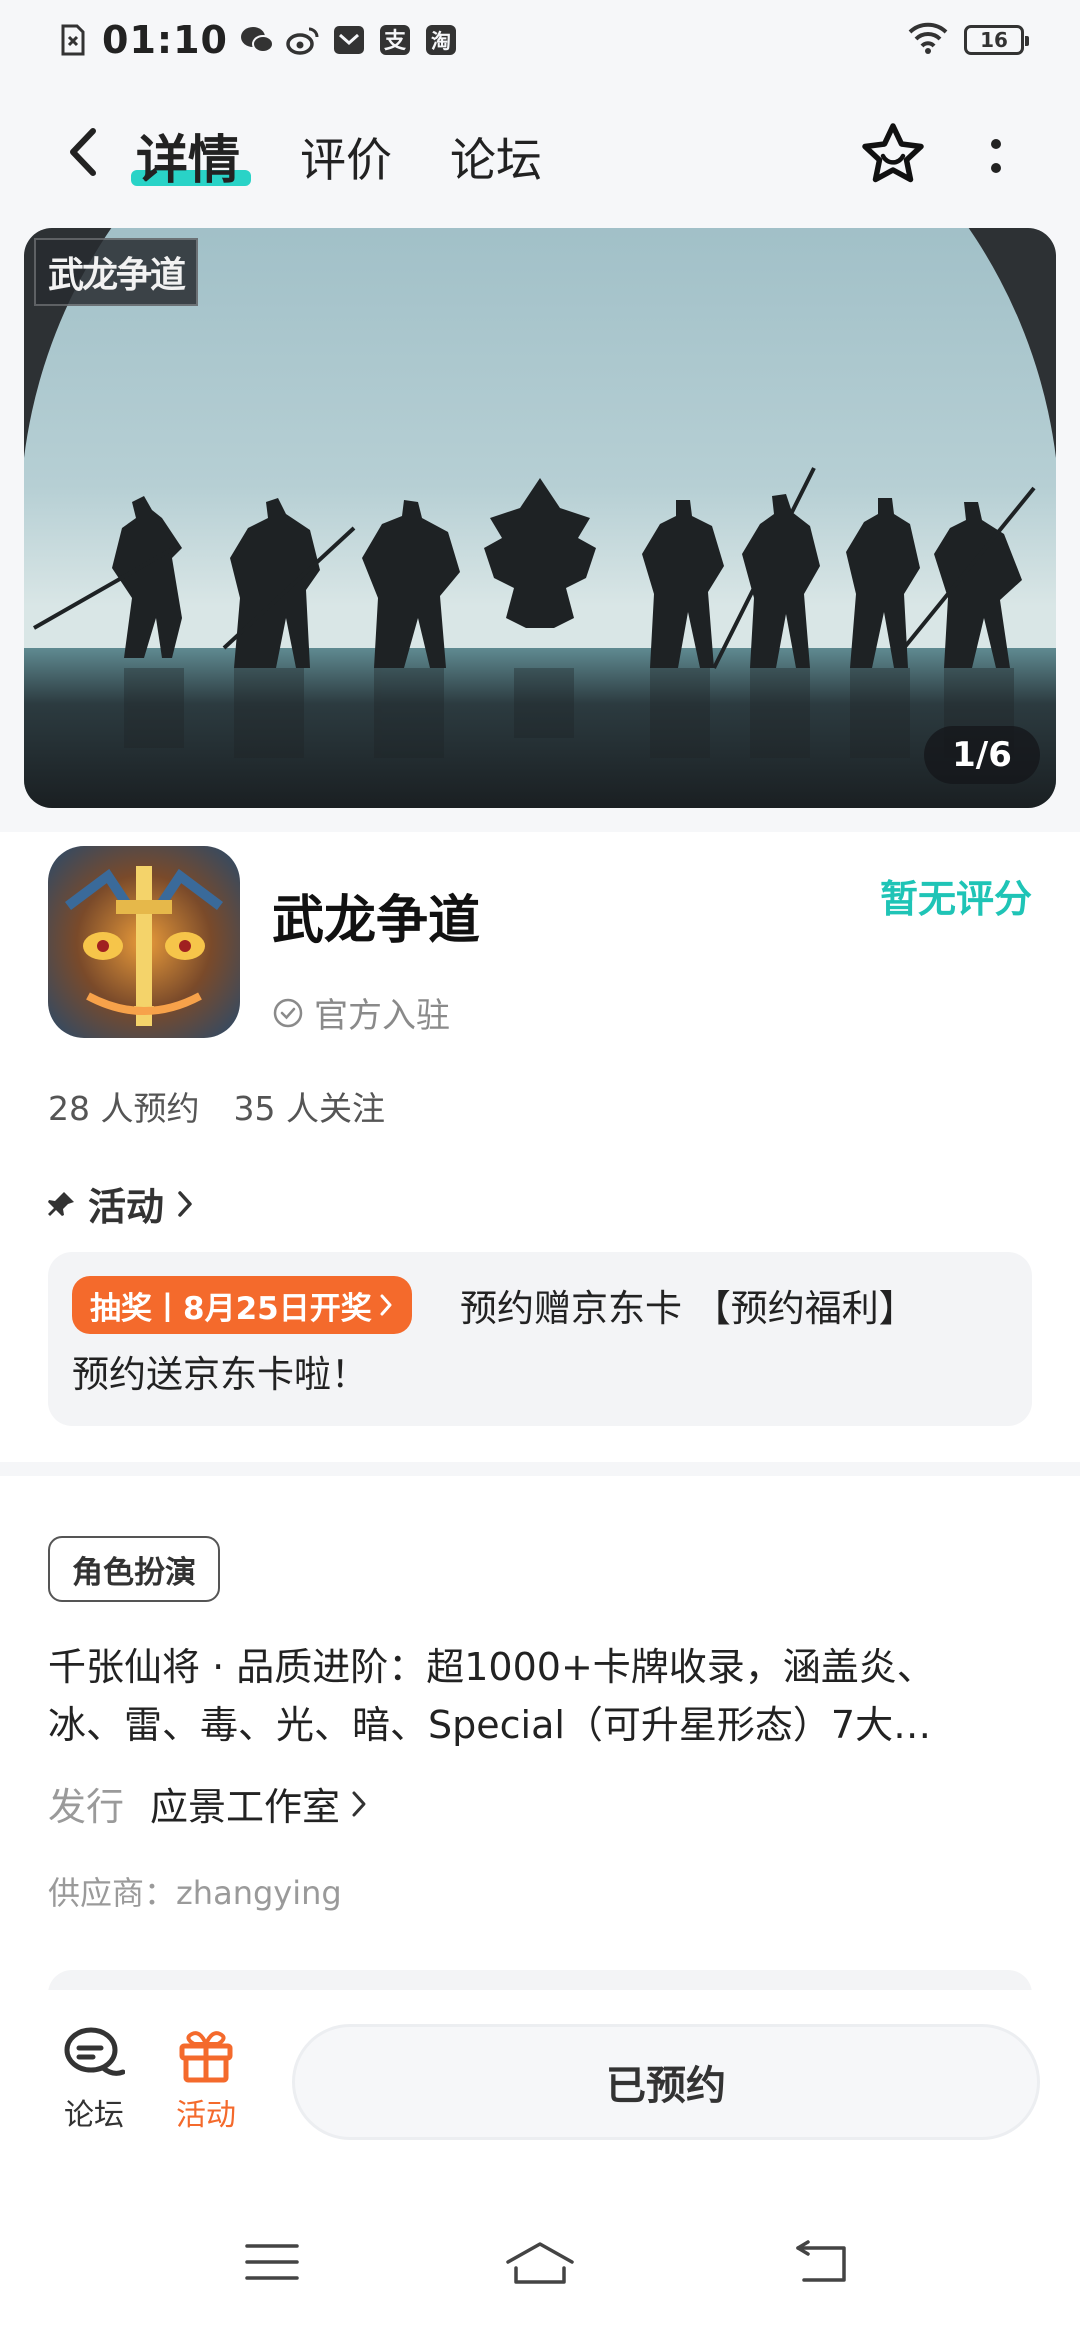 This screenshot has width=1080, height=2340. I want to click on status-left: 01:10 支 淘, so click(257, 40).